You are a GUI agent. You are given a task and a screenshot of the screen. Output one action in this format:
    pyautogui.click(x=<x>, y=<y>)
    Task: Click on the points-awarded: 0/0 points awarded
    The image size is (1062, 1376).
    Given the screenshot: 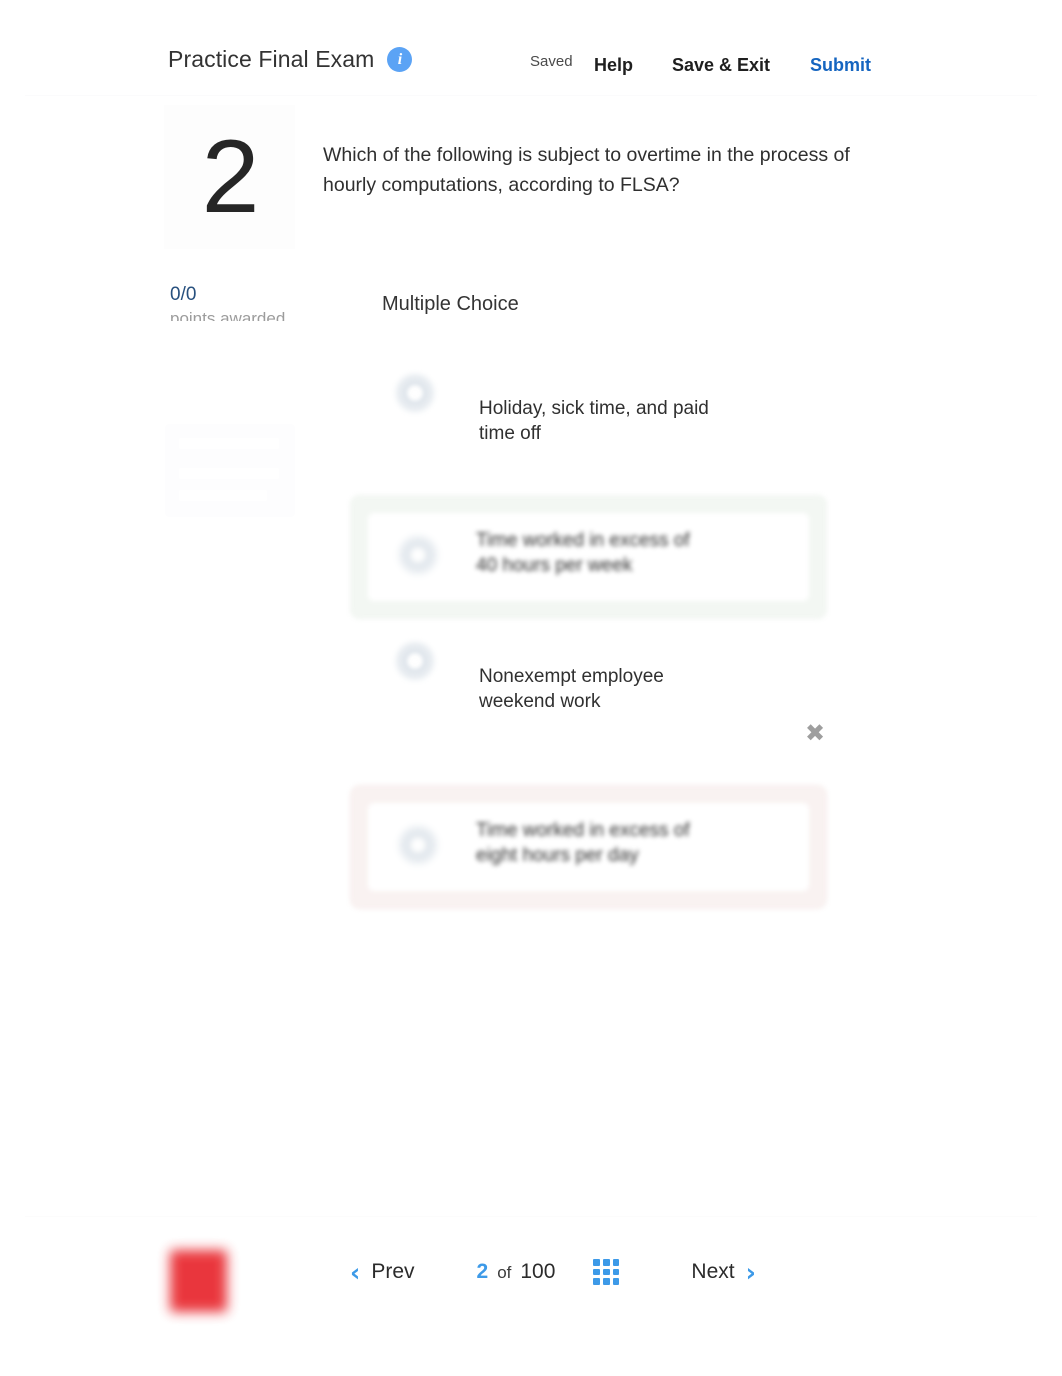 What is the action you would take?
    pyautogui.click(x=260, y=302)
    